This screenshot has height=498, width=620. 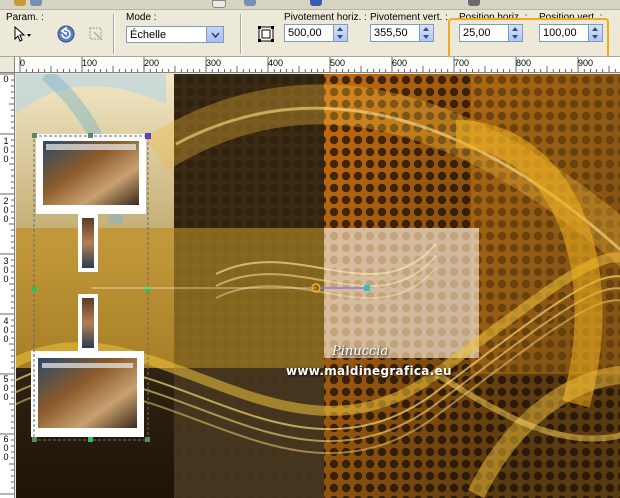 I want to click on vertical-ruler: 0 1 0 0 2 0 0 3 0 0 4 0 0 5 0 0 6 0 0, so click(x=7, y=277).